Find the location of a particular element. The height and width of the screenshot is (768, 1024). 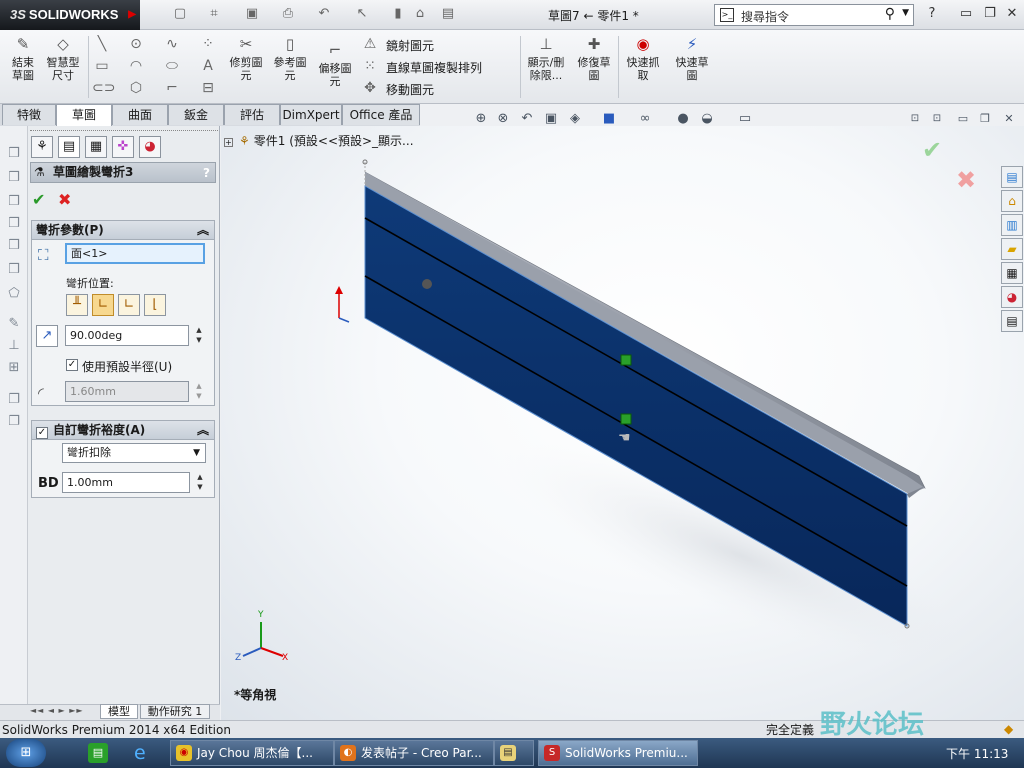

custom-properties-icon: ▤ is located at coordinates (1012, 321).